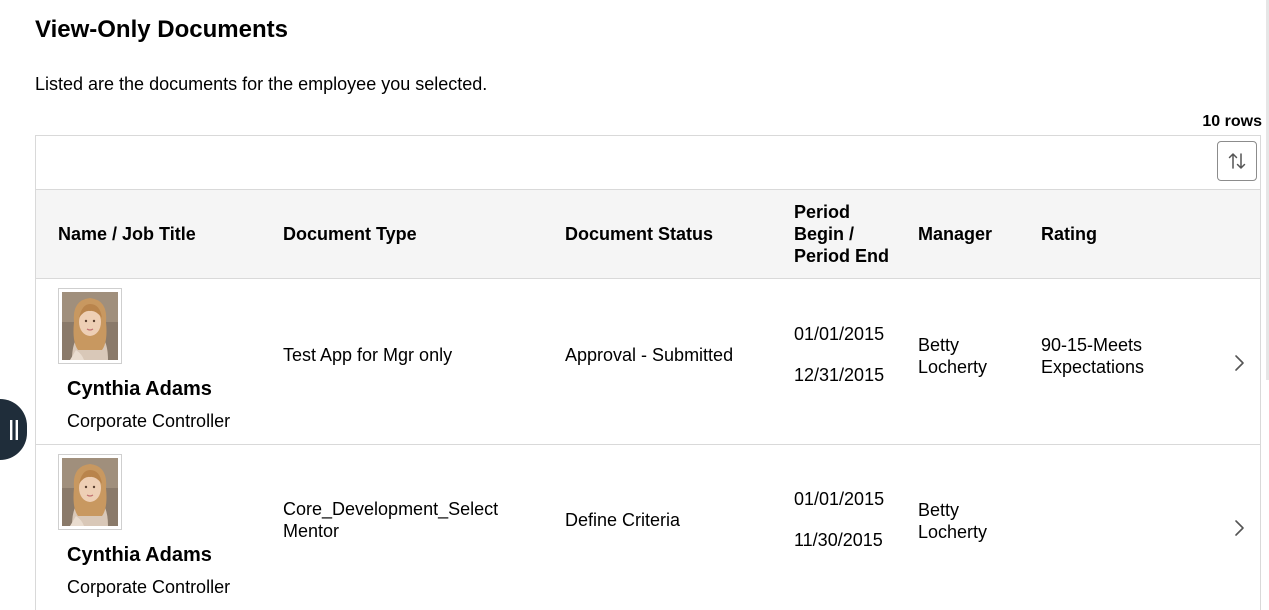  Describe the element at coordinates (350, 234) in the screenshot. I see `column-header-document-type: Document Type` at that location.